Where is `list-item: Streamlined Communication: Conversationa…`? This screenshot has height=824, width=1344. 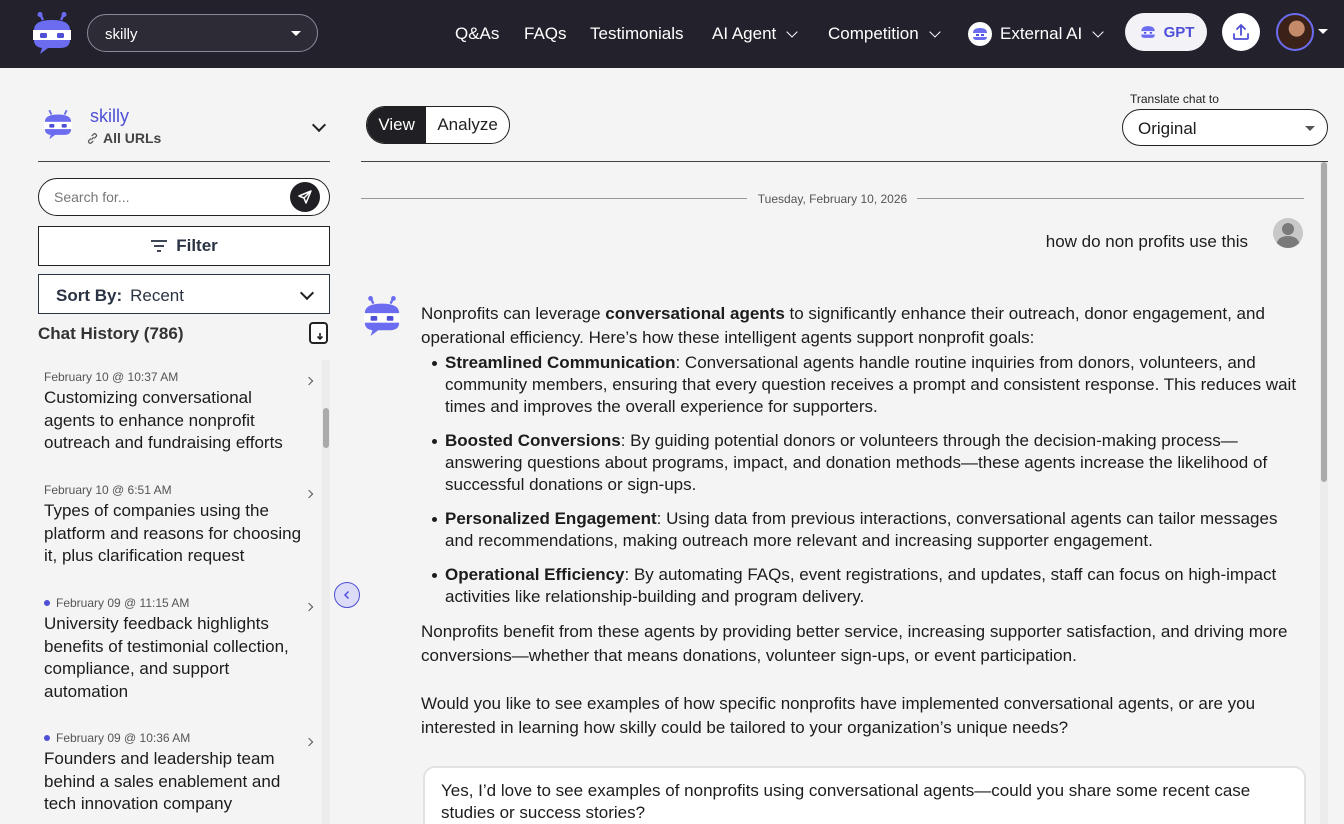
list-item: Streamlined Communication: Conversationa… is located at coordinates (862, 385).